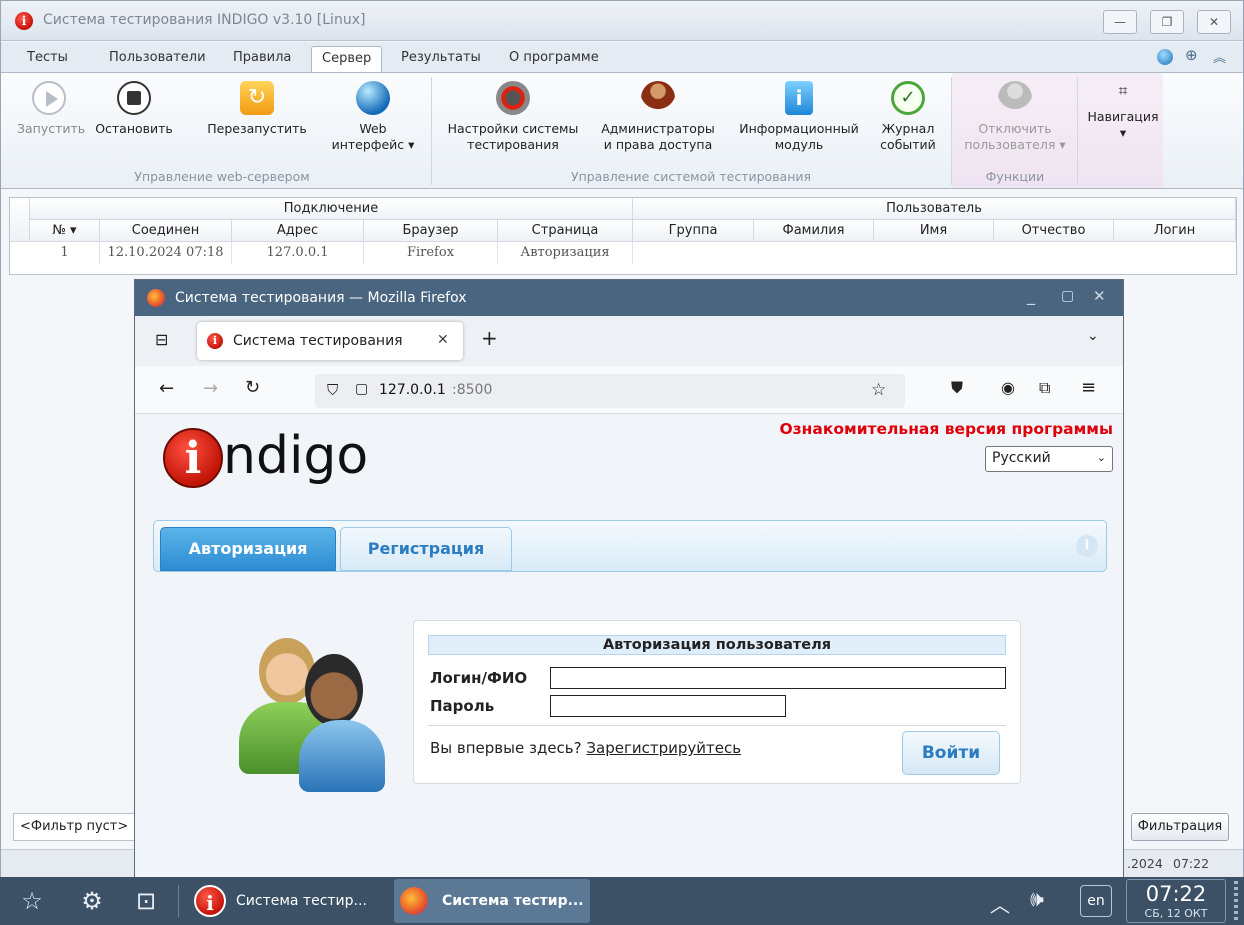 Image resolution: width=1244 pixels, height=925 pixels. What do you see at coordinates (565, 253) in the screenshot?
I see `cell-page: Авторизация` at bounding box center [565, 253].